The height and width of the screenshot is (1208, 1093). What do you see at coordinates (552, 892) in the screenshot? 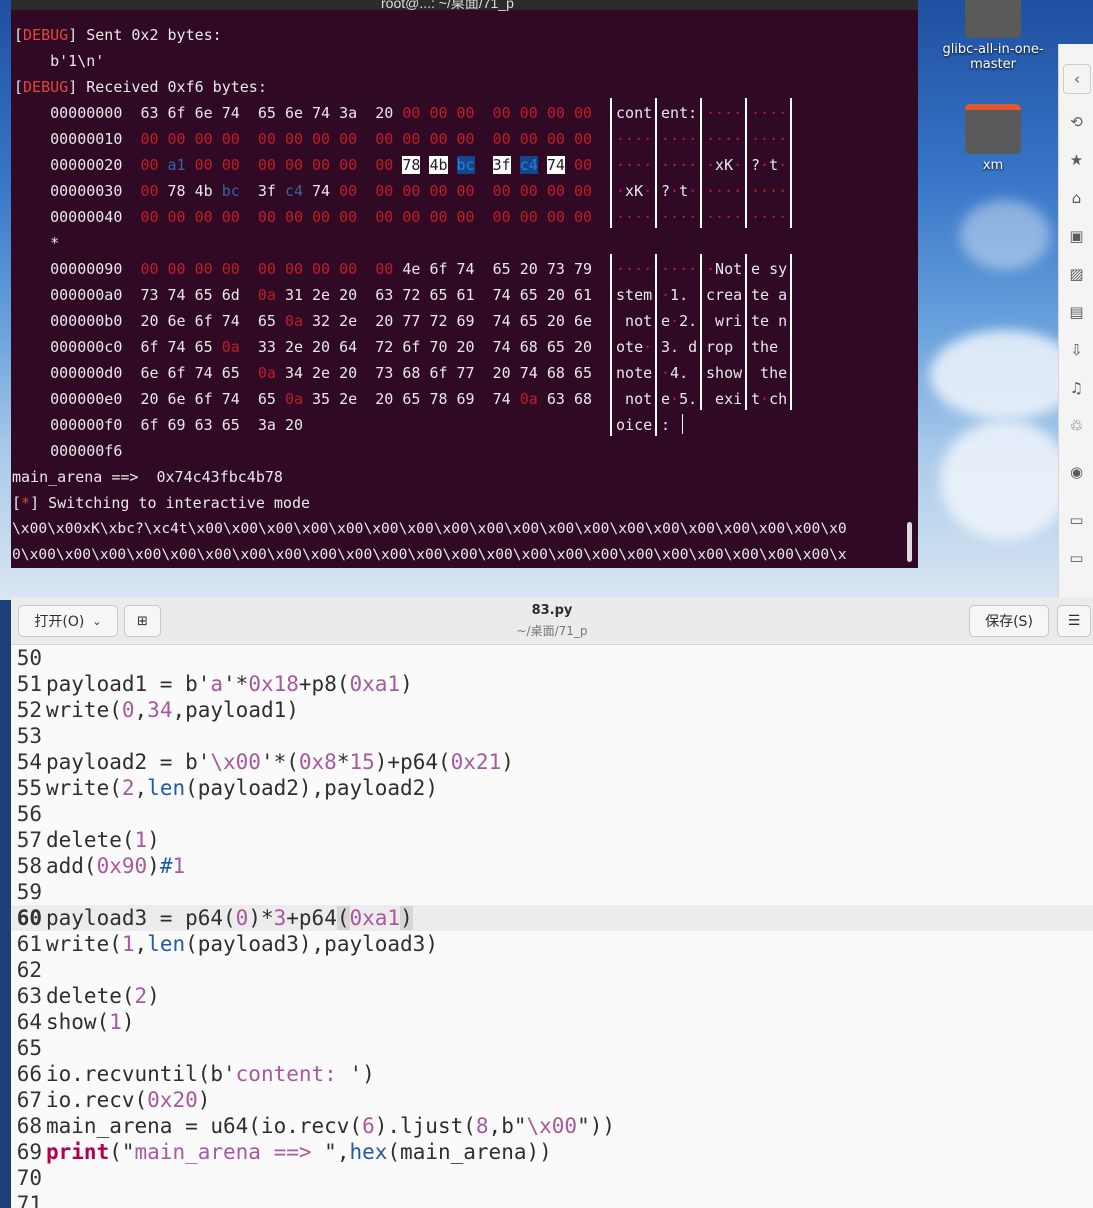
I see `code-line: 59` at bounding box center [552, 892].